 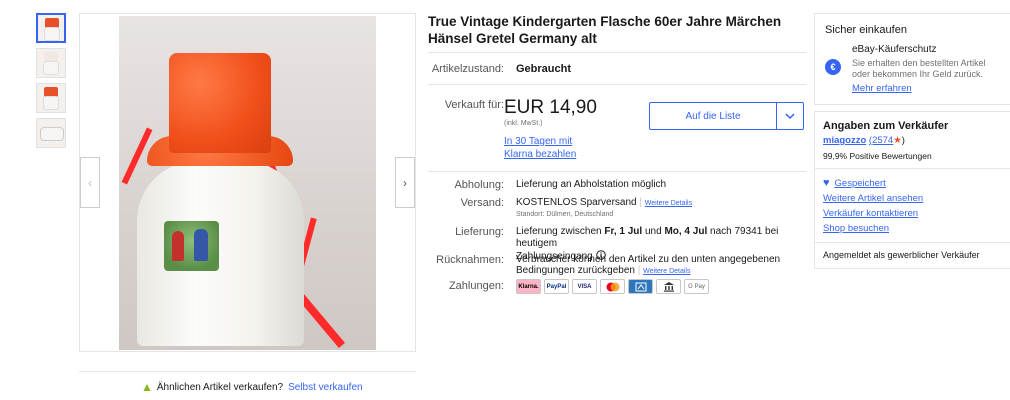 What do you see at coordinates (476, 286) in the screenshot?
I see `payments-label: Zahlungen:` at bounding box center [476, 286].